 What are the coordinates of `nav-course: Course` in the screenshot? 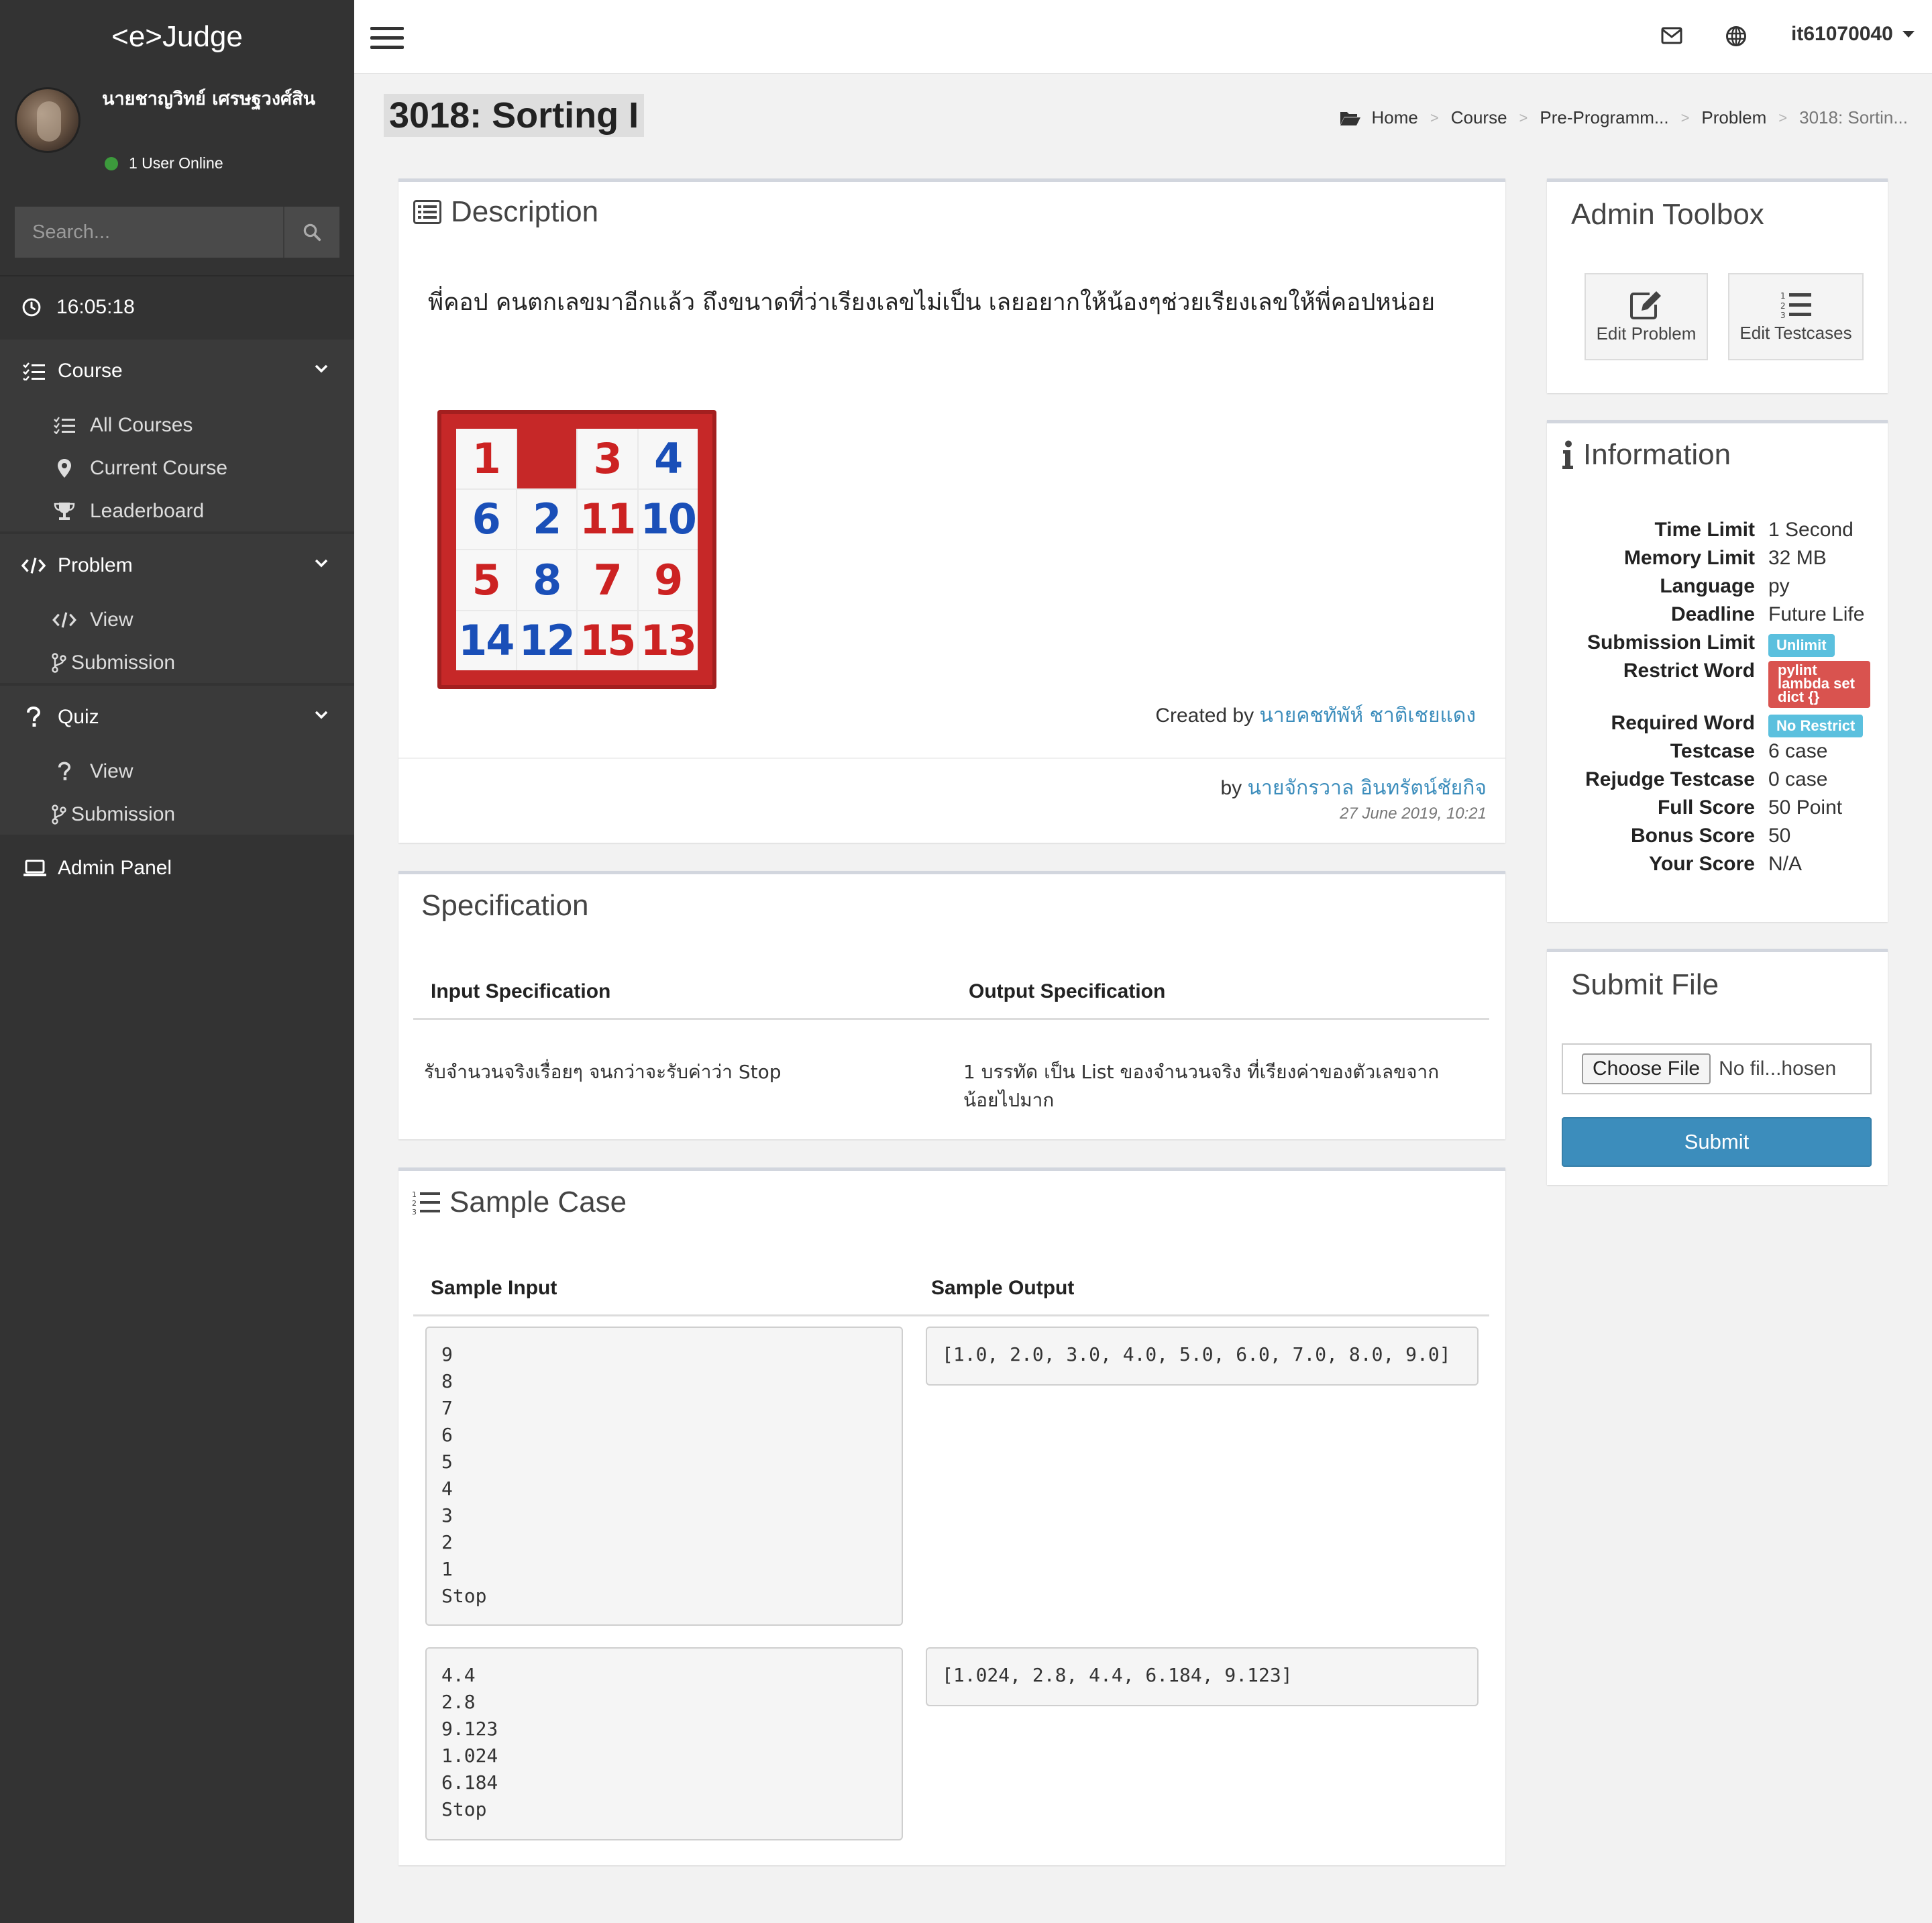 It's located at (177, 371).